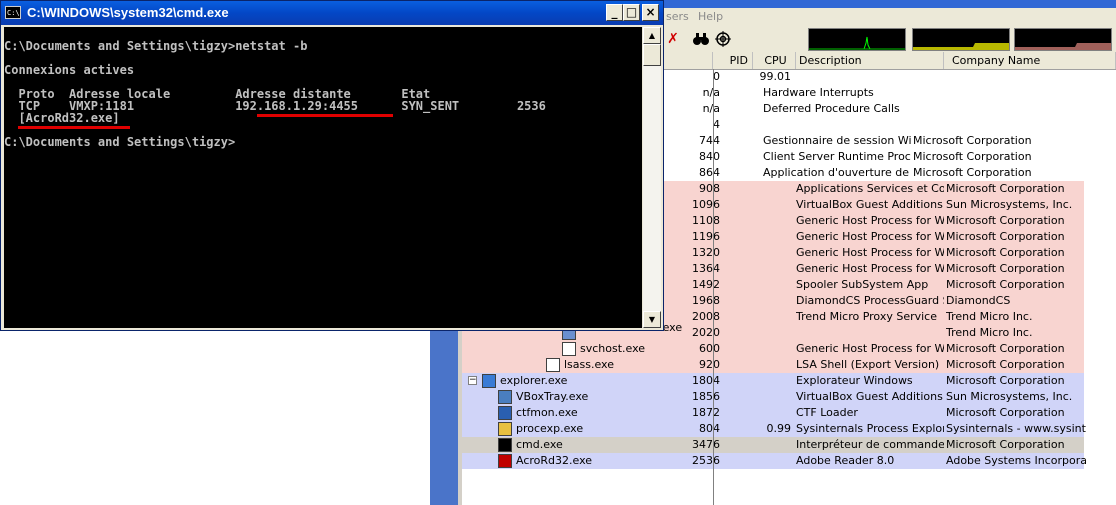  What do you see at coordinates (831, 108) in the screenshot?
I see `cell-description: Deferred Procedure Calls` at bounding box center [831, 108].